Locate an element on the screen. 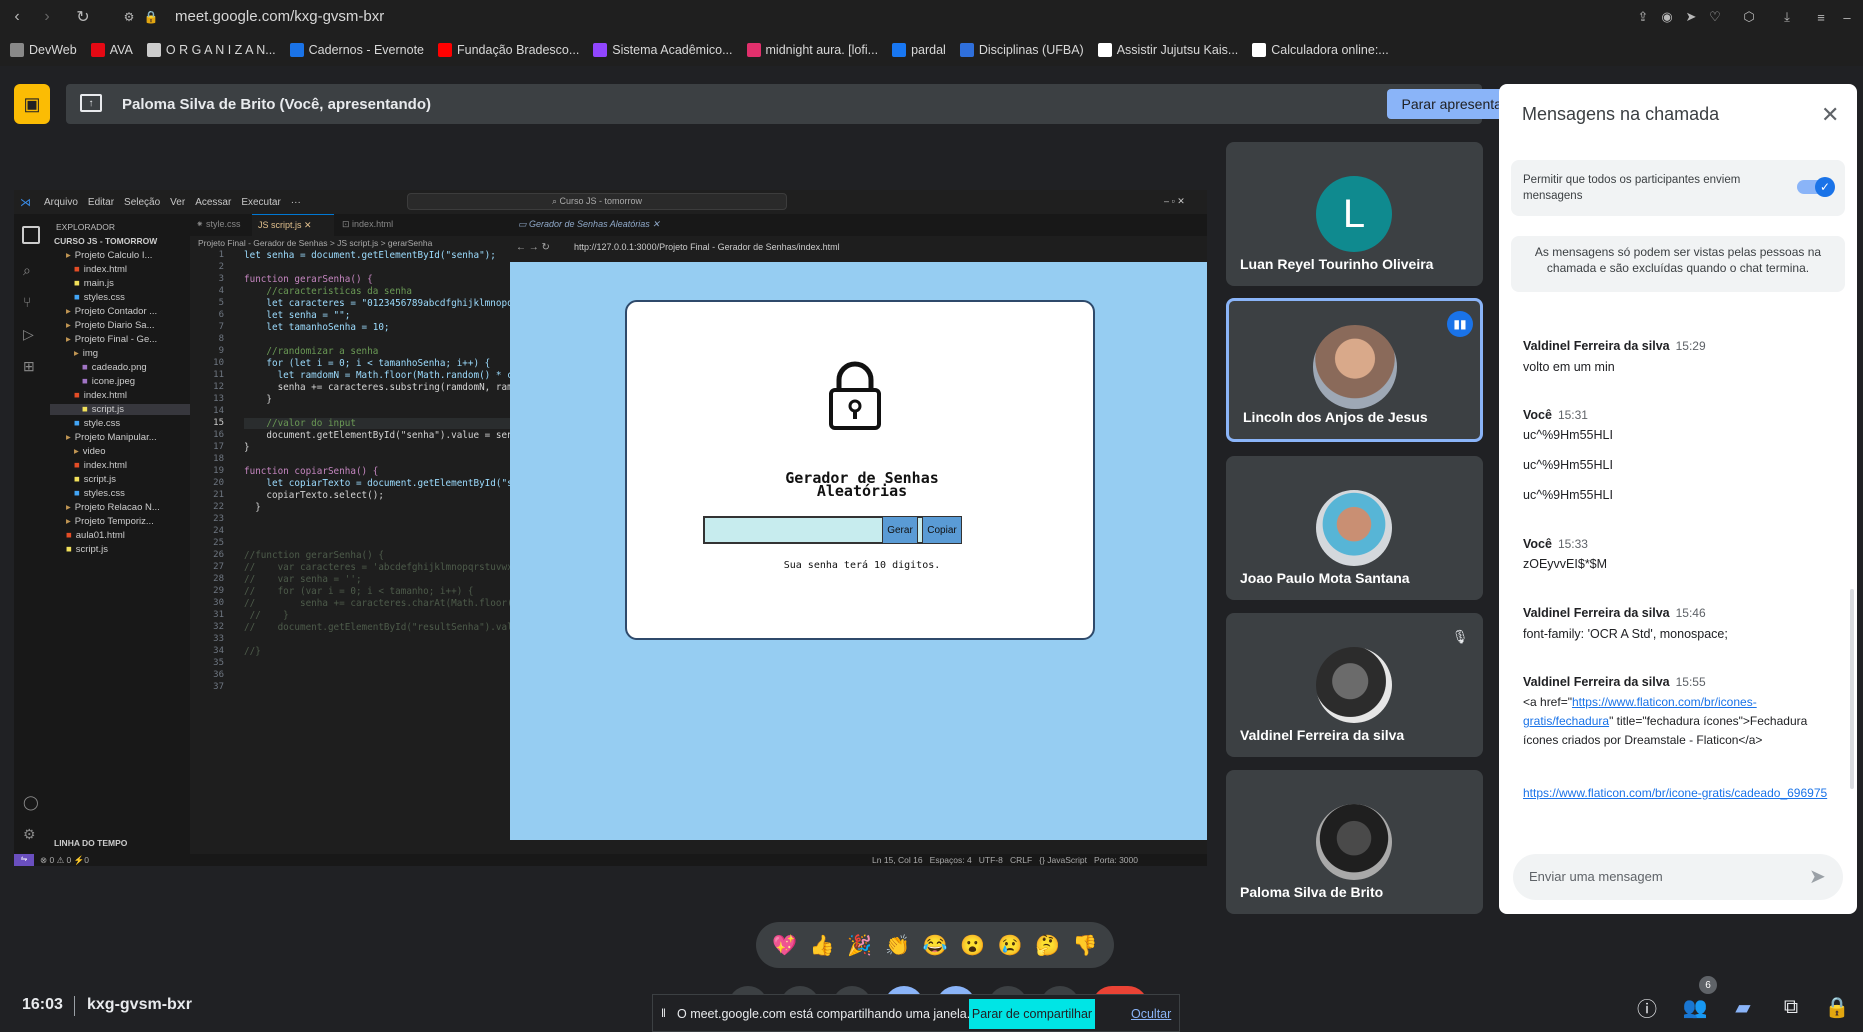 The width and height of the screenshot is (1863, 1032). run-debug-icon: ▷ is located at coordinates (28, 334).